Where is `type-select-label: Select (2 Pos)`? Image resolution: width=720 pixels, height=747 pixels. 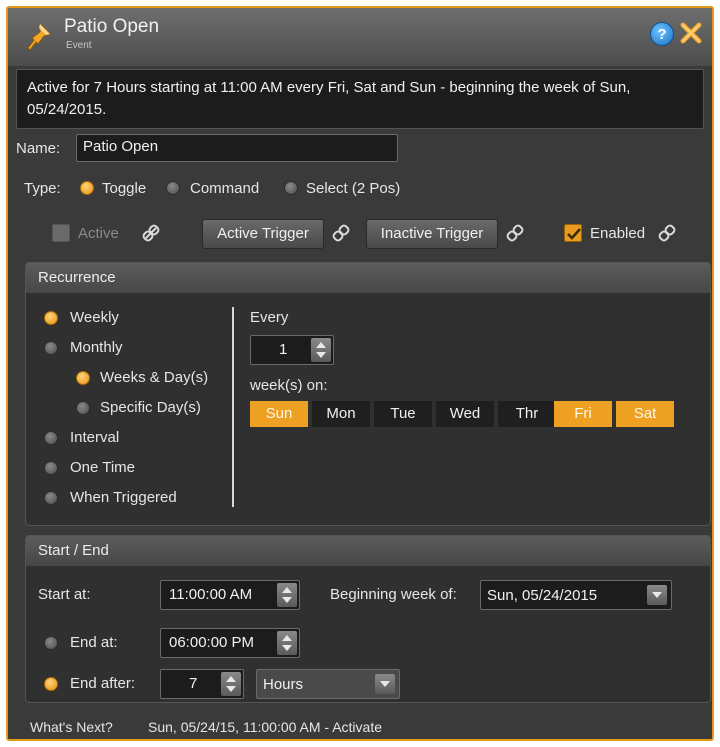
type-select-label: Select (2 Pos) is located at coordinates (353, 188).